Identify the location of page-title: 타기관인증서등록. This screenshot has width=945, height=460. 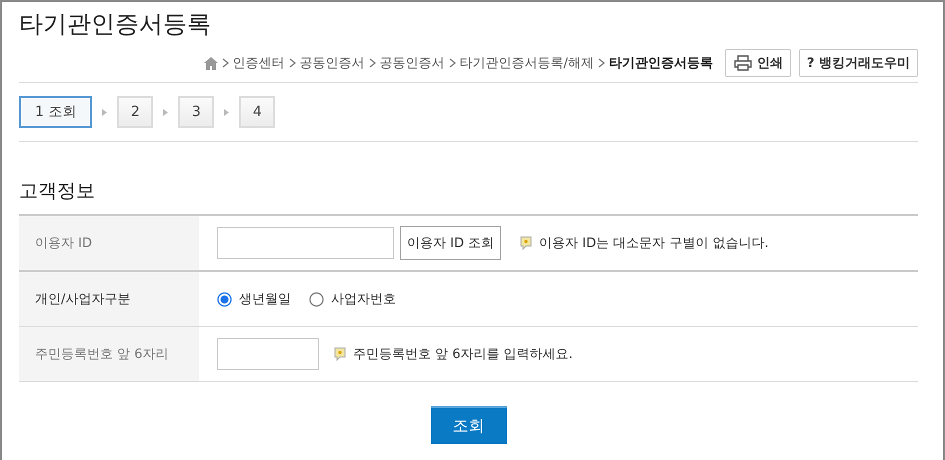
(115, 24).